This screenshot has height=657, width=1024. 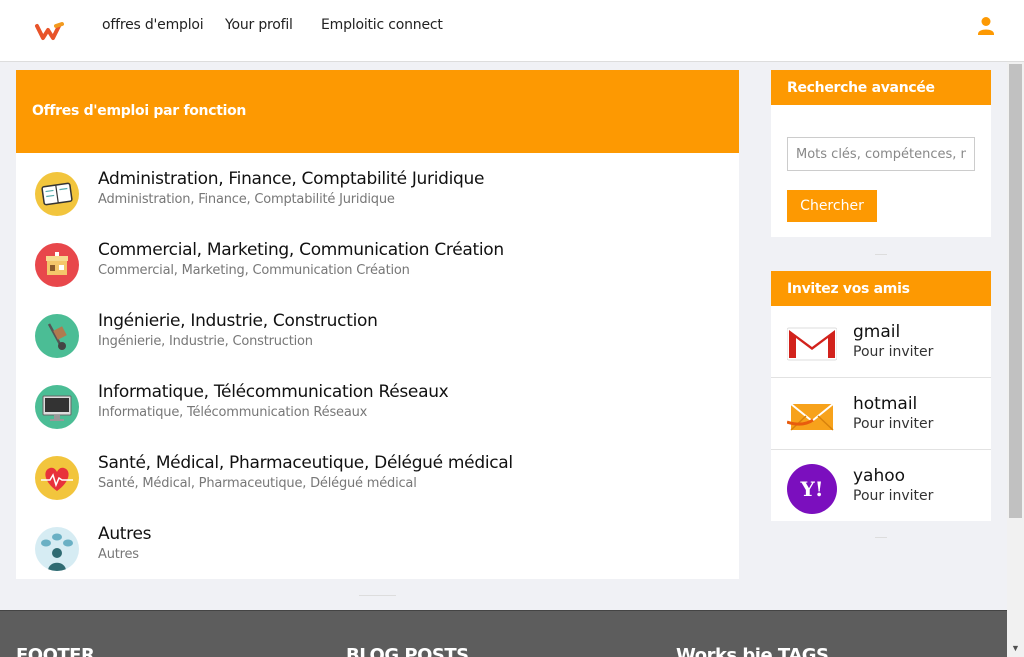 I want to click on invite-item-gmail: gmail Pour inviter, so click(x=881, y=342).